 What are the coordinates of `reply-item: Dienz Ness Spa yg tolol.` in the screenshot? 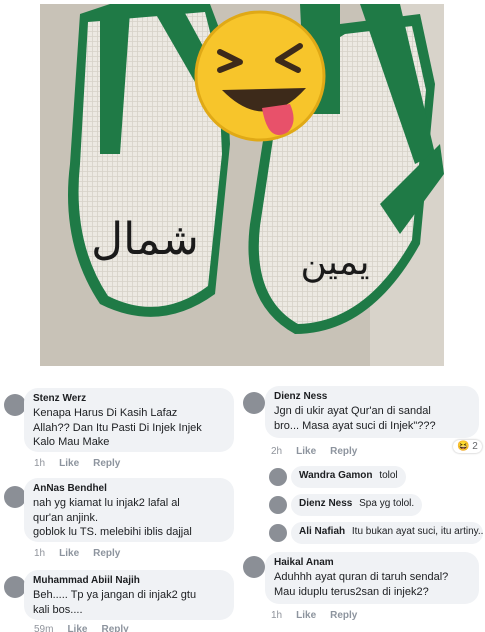 It's located at (375, 506).